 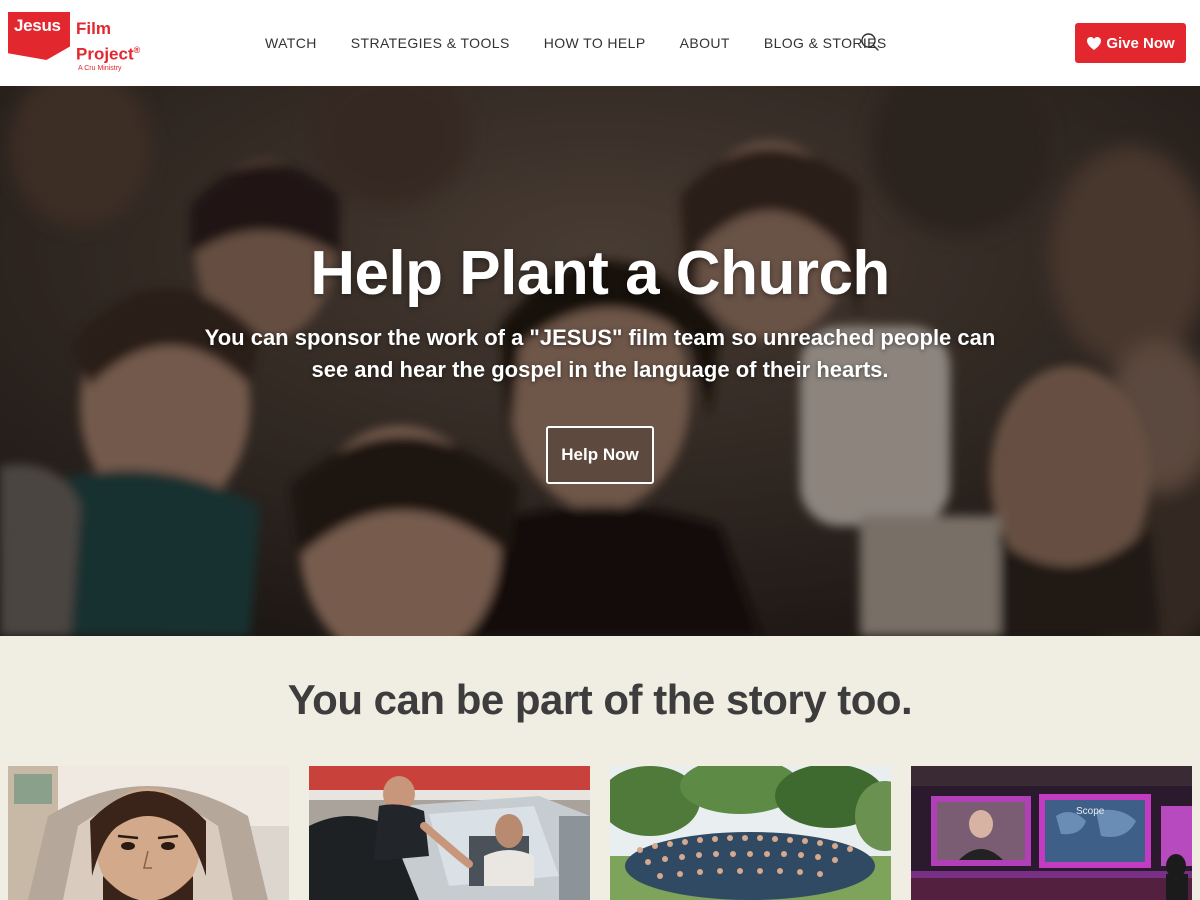 What do you see at coordinates (600, 833) in the screenshot?
I see `story-cards: Scope` at bounding box center [600, 833].